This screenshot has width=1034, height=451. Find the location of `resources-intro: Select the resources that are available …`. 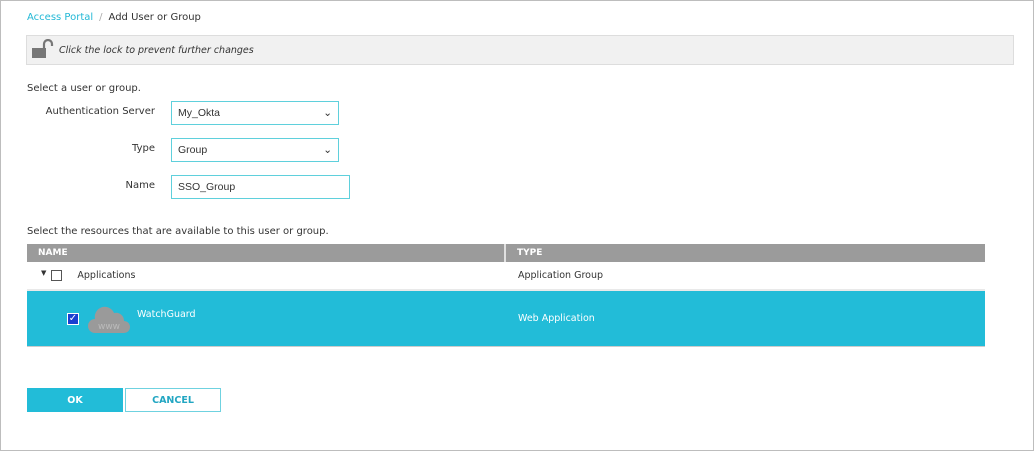

resources-intro: Select the resources that are available … is located at coordinates (178, 231).